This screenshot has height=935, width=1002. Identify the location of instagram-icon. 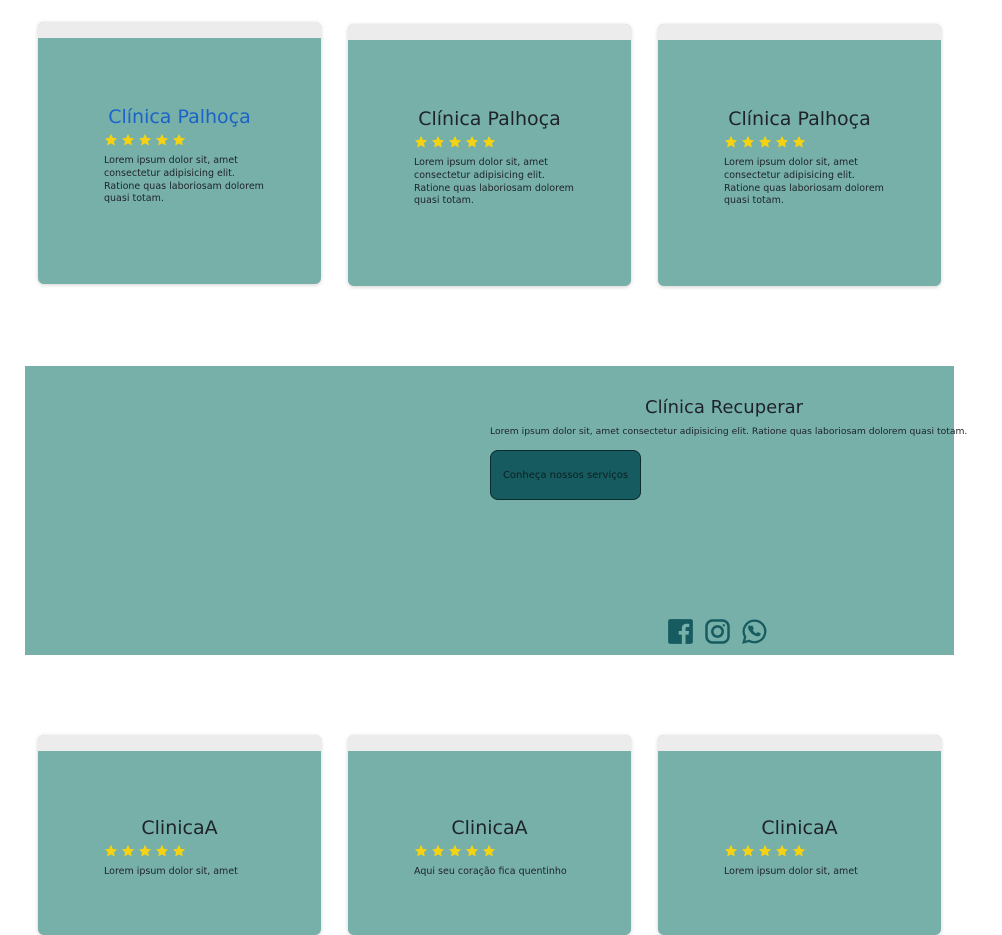
(717, 631).